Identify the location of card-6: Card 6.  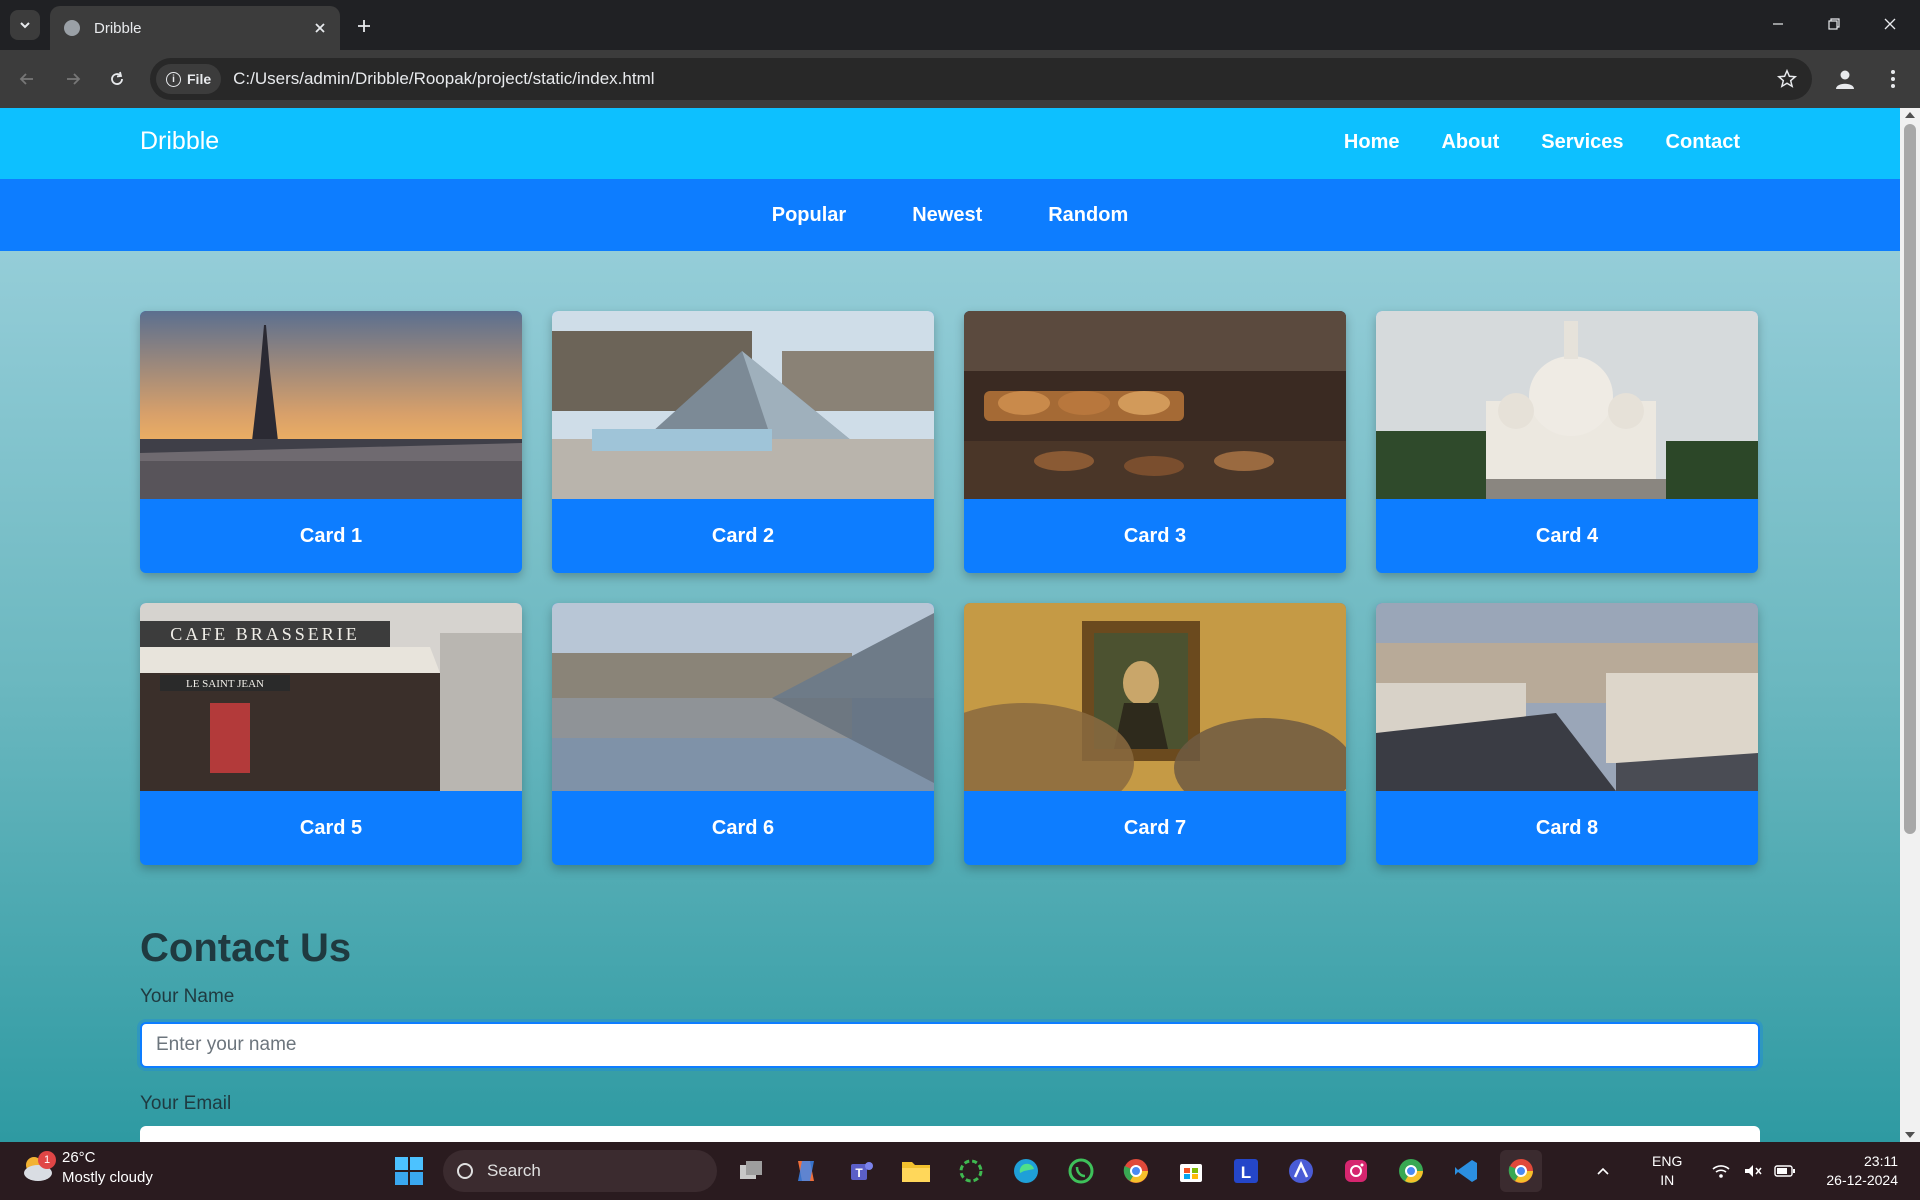
(743, 734).